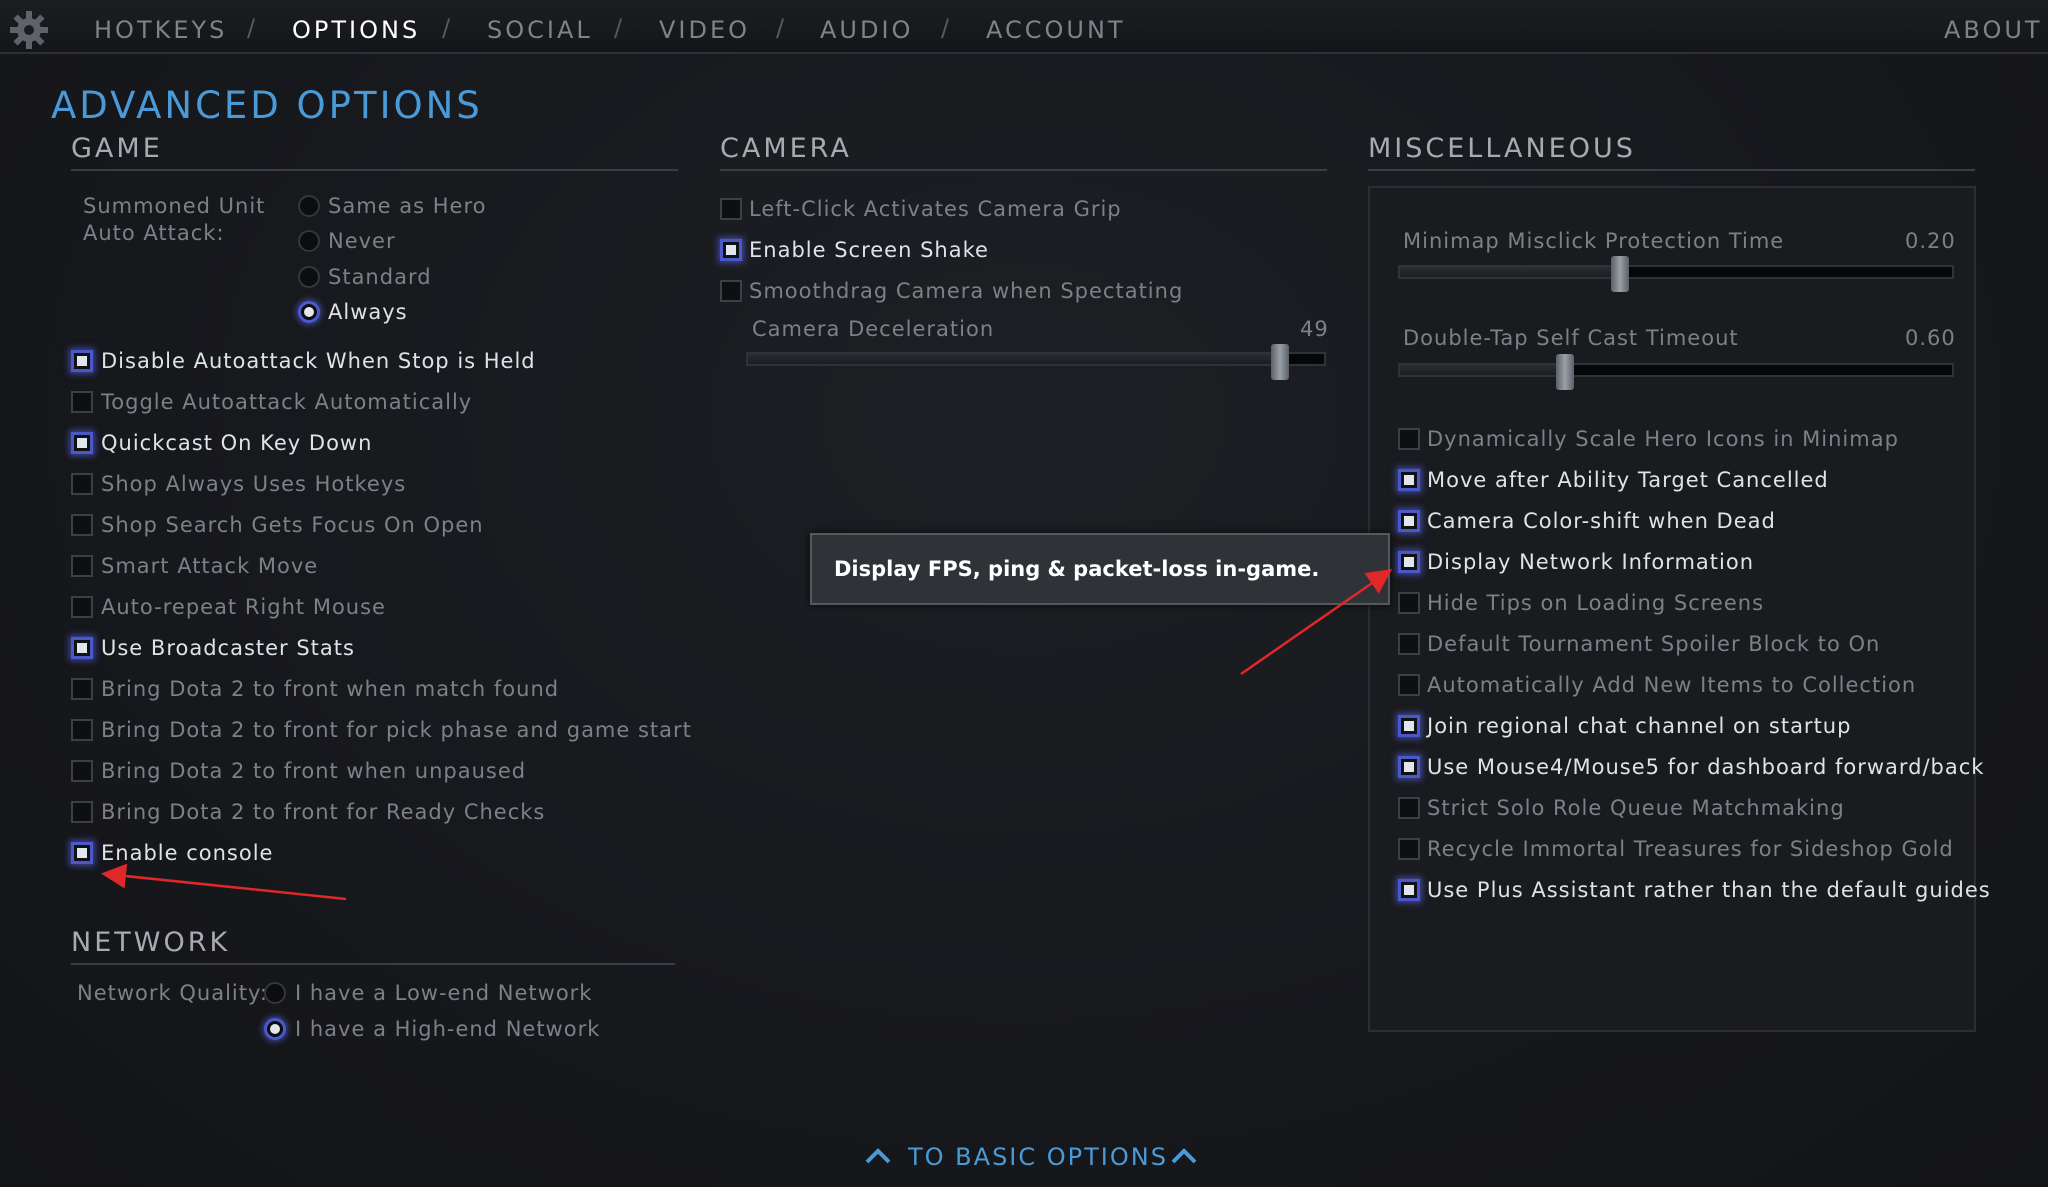 This screenshot has width=2048, height=1187. I want to click on arrow-to-enable-console, so click(226, 886).